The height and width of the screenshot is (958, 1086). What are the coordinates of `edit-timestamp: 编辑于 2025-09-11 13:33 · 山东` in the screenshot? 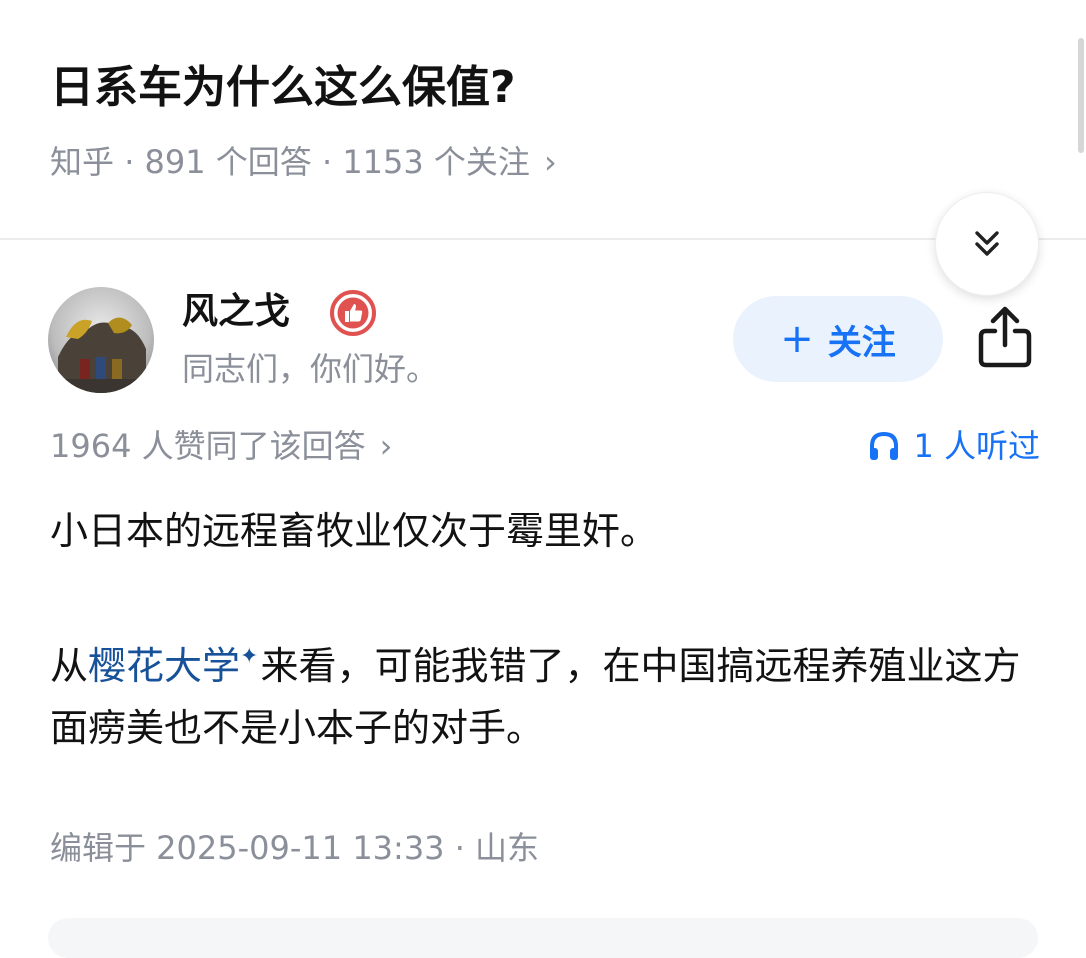 It's located at (295, 848).